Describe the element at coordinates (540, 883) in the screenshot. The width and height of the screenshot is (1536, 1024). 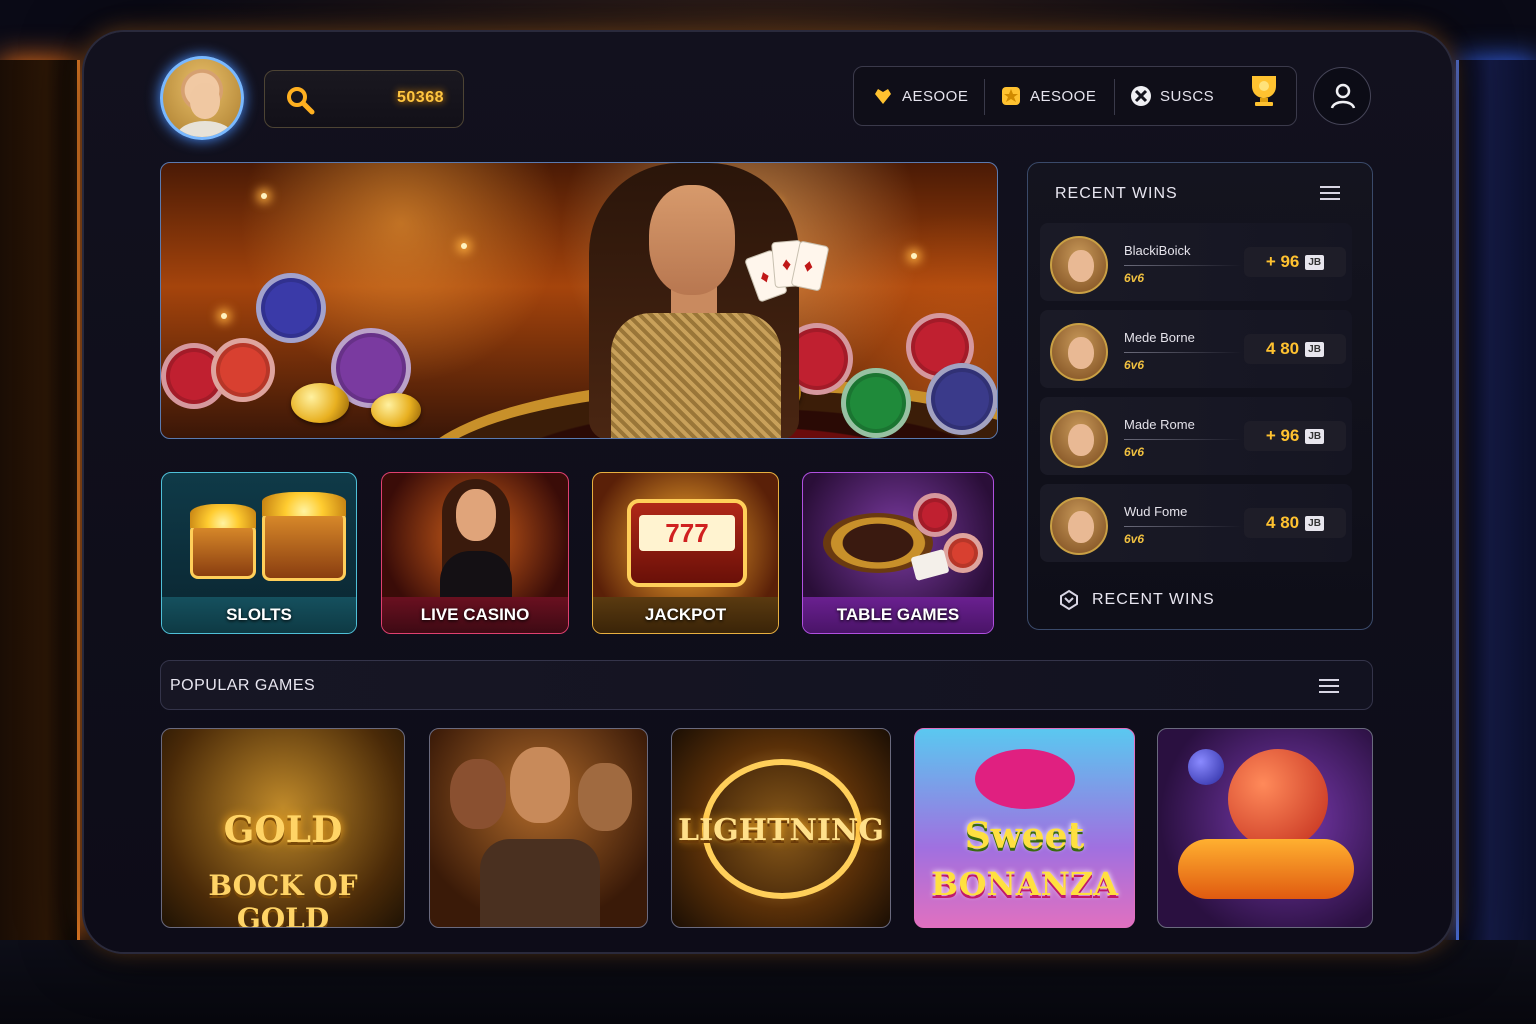
I see `character-body` at that location.